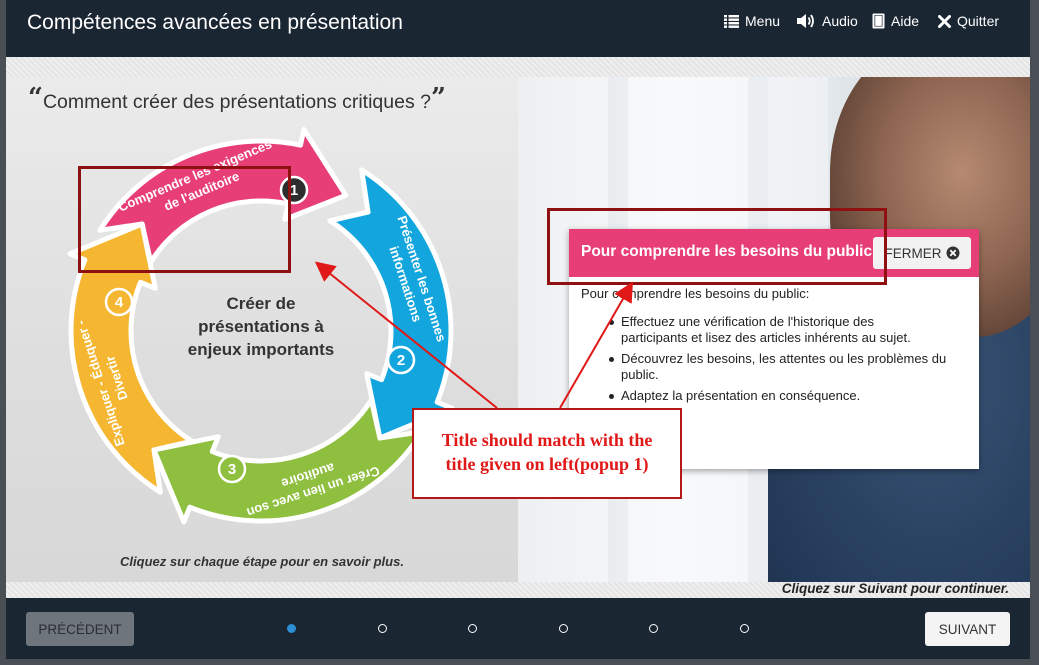 The width and height of the screenshot is (1039, 665). I want to click on bottom-bar: PRÉCÉDENT SUIVANT, so click(518, 628).